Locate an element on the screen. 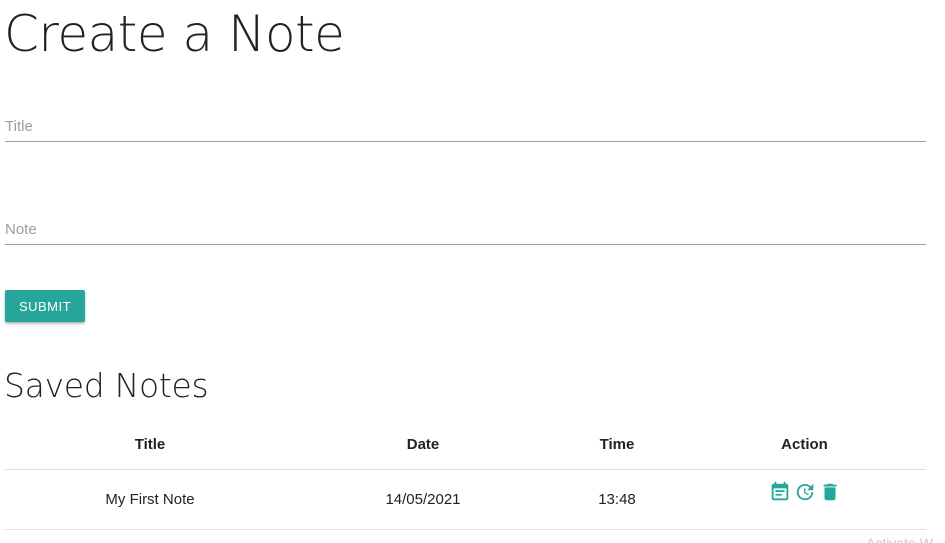 The image size is (945, 543). column-header-date: Date is located at coordinates (423, 445).